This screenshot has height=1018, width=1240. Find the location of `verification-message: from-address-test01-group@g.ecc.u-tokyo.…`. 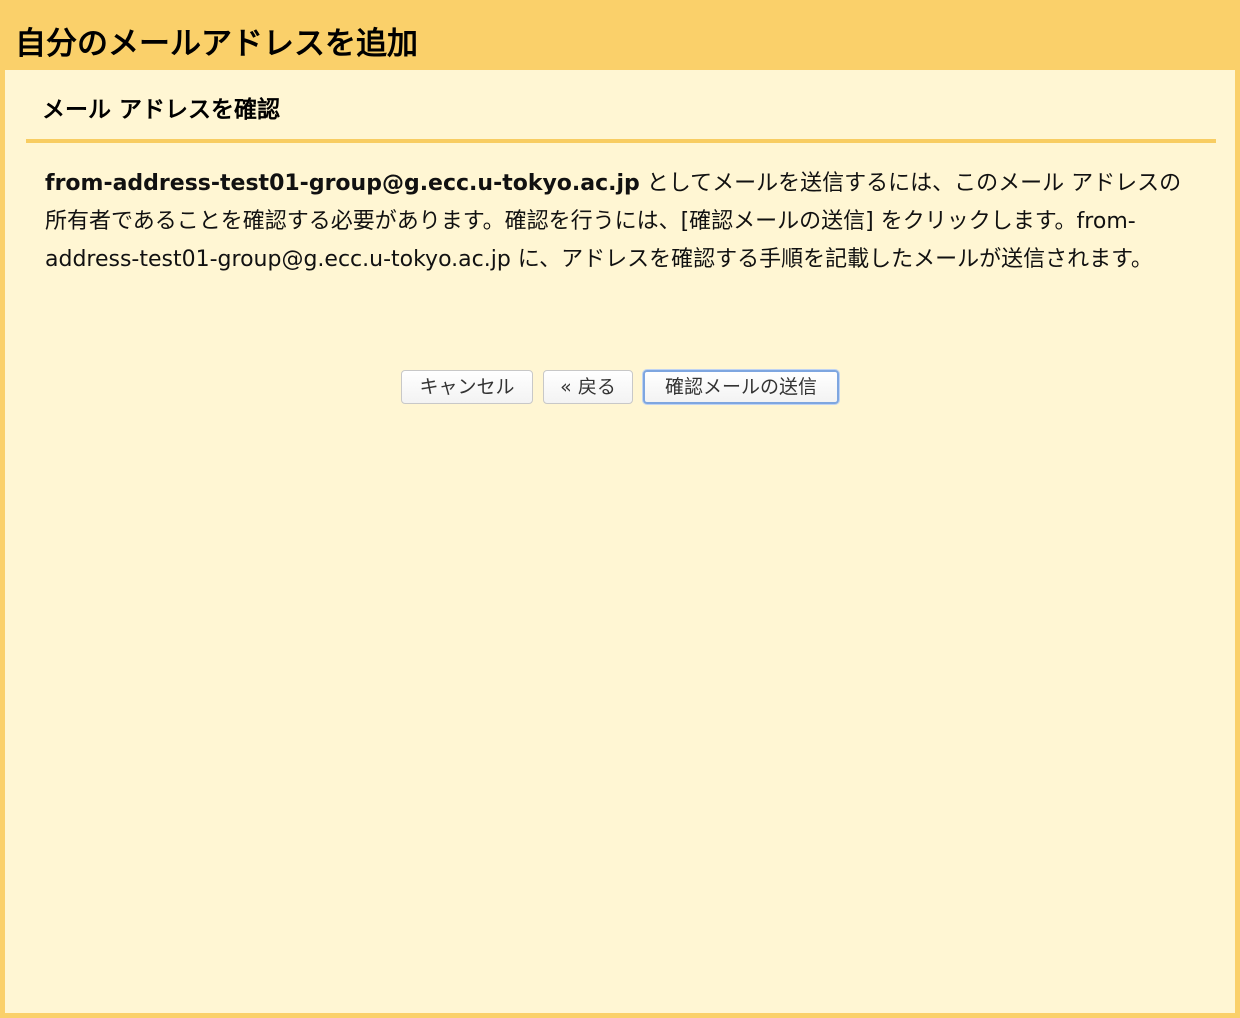

verification-message: from-address-test01-group@g.ecc.u-tokyo.… is located at coordinates (620, 222).